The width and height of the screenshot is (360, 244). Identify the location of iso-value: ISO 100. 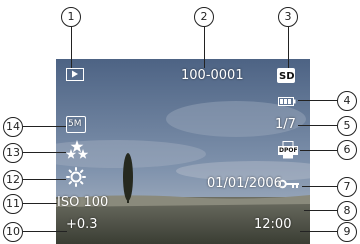
(83, 202).